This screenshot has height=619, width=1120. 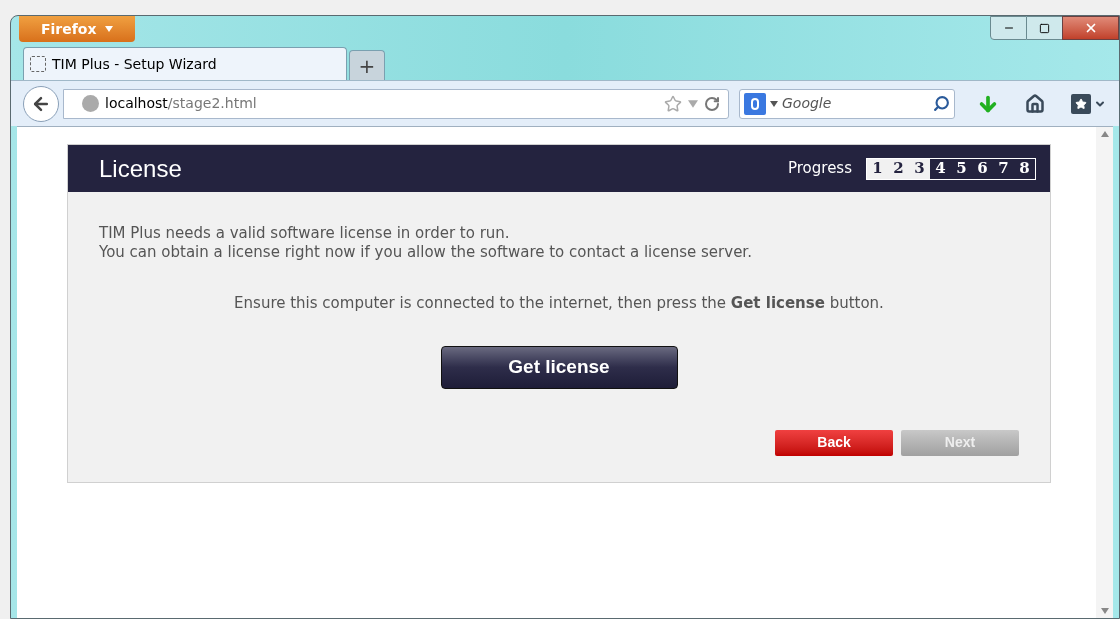 I want to click on instruction-text: Ensure this computer is connected to the internet, then press the Get license button., so click(x=559, y=303).